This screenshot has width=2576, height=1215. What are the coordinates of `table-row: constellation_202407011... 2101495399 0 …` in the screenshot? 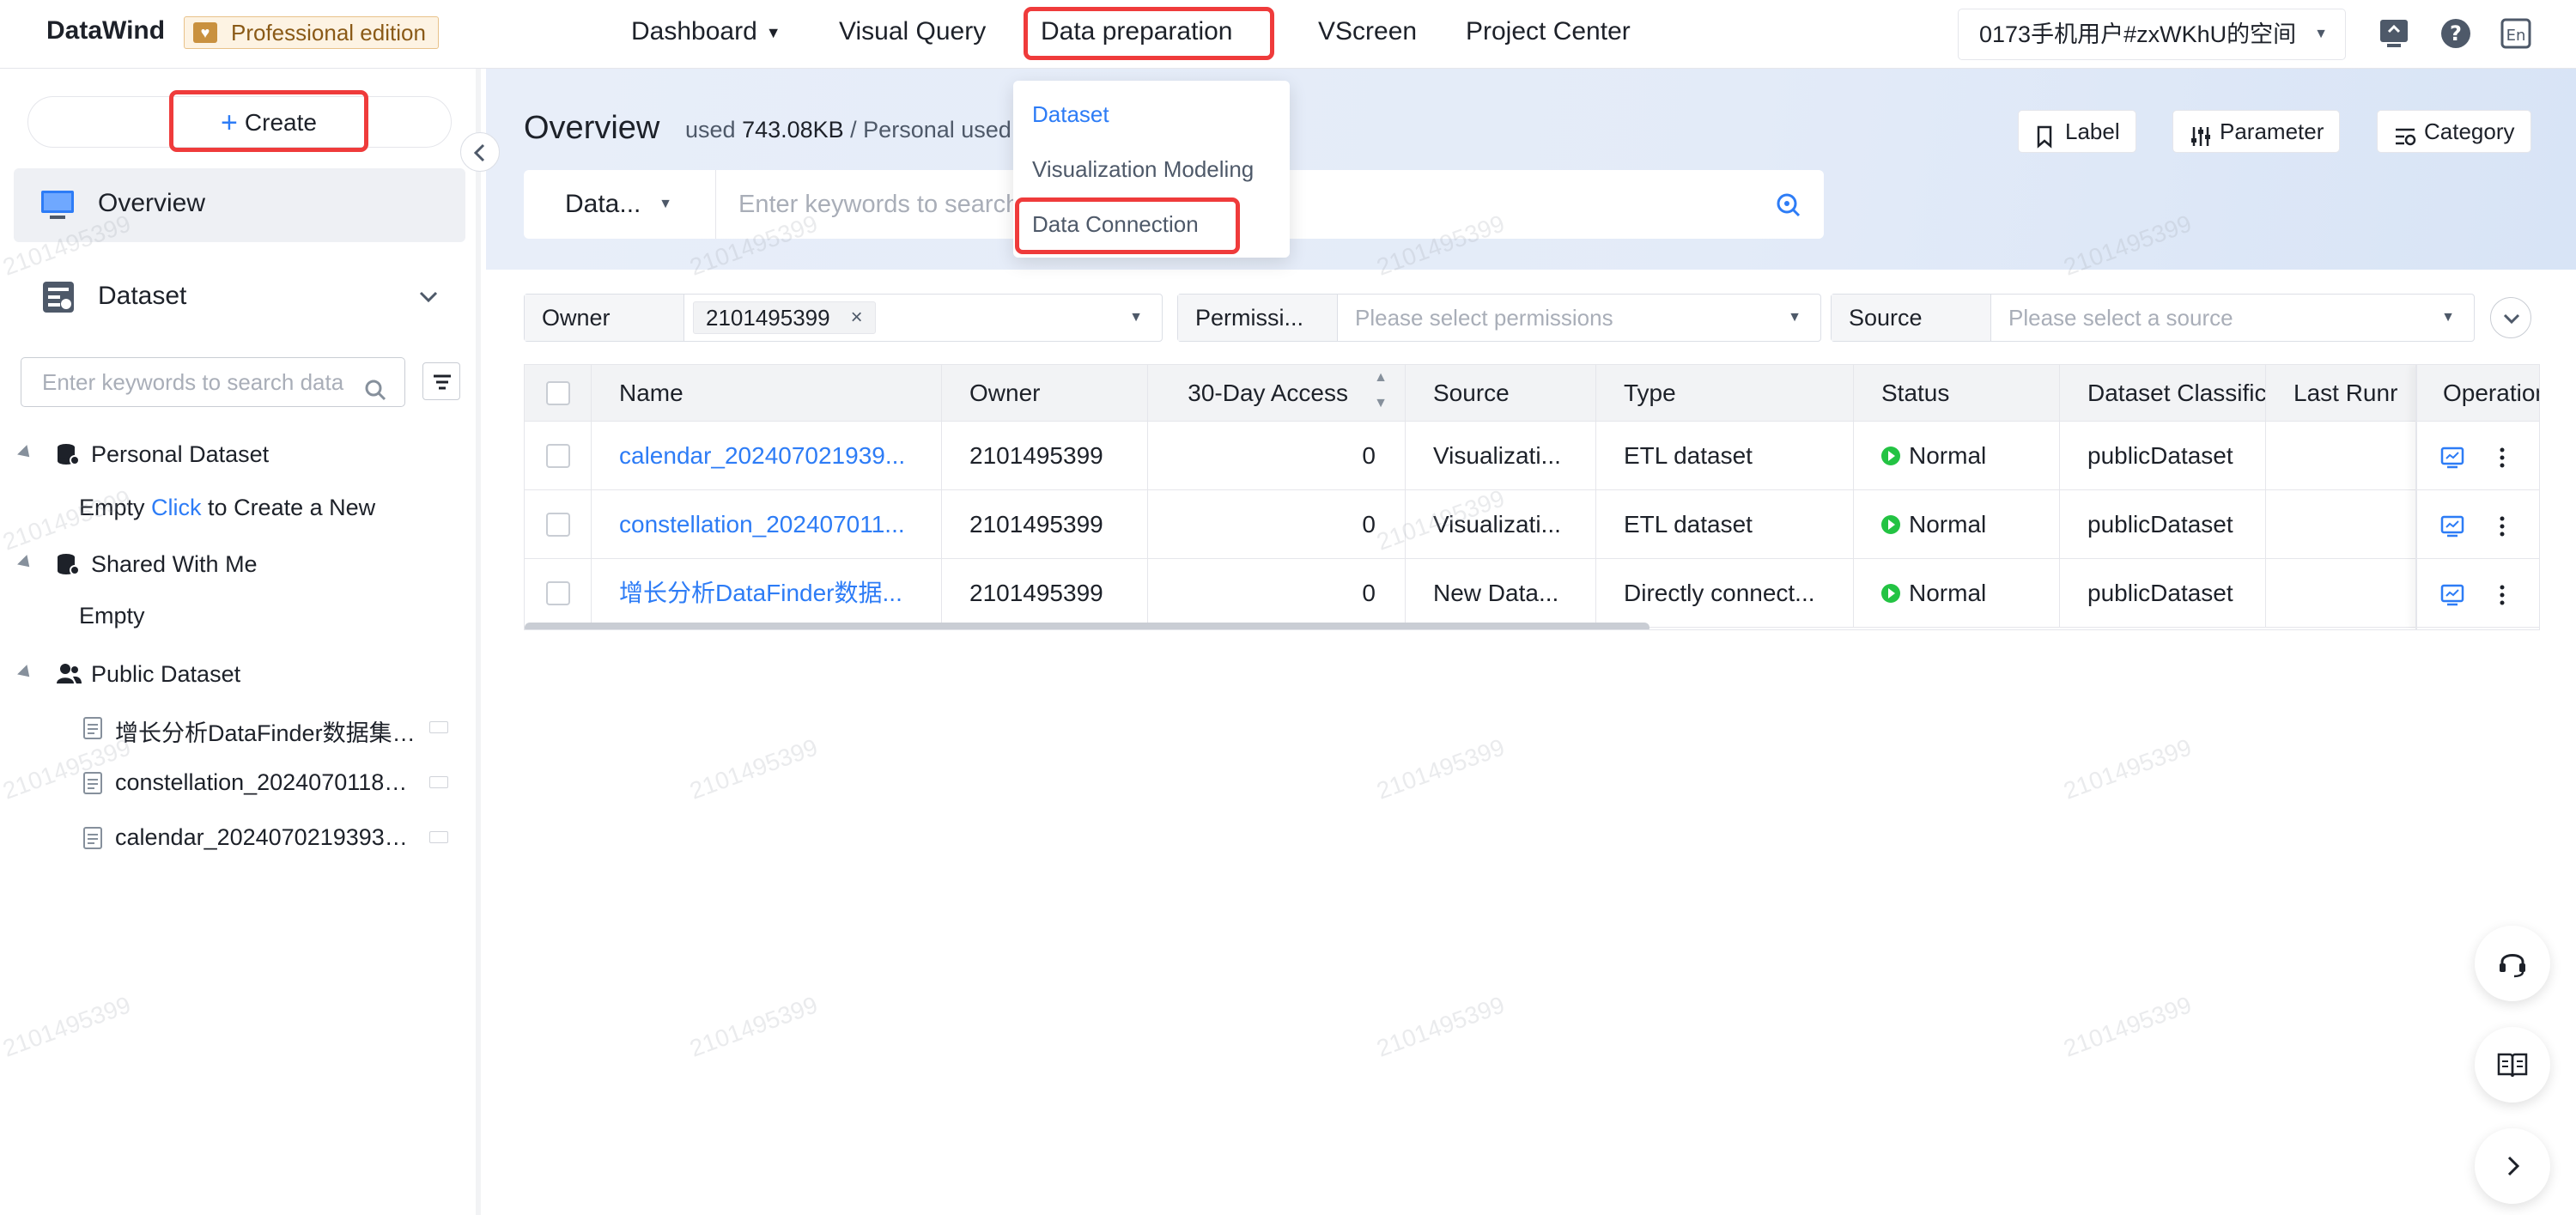 It's located at (1532, 524).